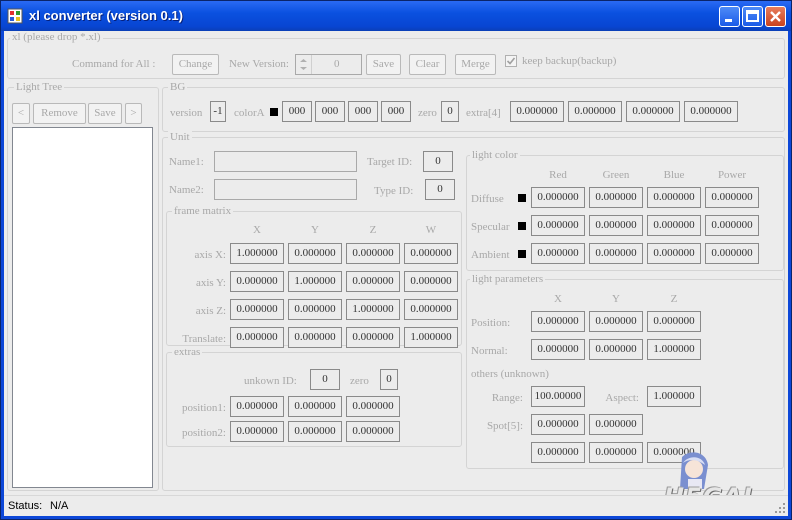 Image resolution: width=792 pixels, height=520 pixels. I want to click on extras-title: extras, so click(187, 352).